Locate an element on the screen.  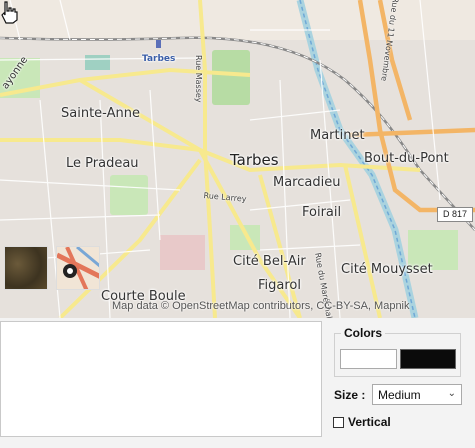
station-label: Tarbes is located at coordinates (159, 59).